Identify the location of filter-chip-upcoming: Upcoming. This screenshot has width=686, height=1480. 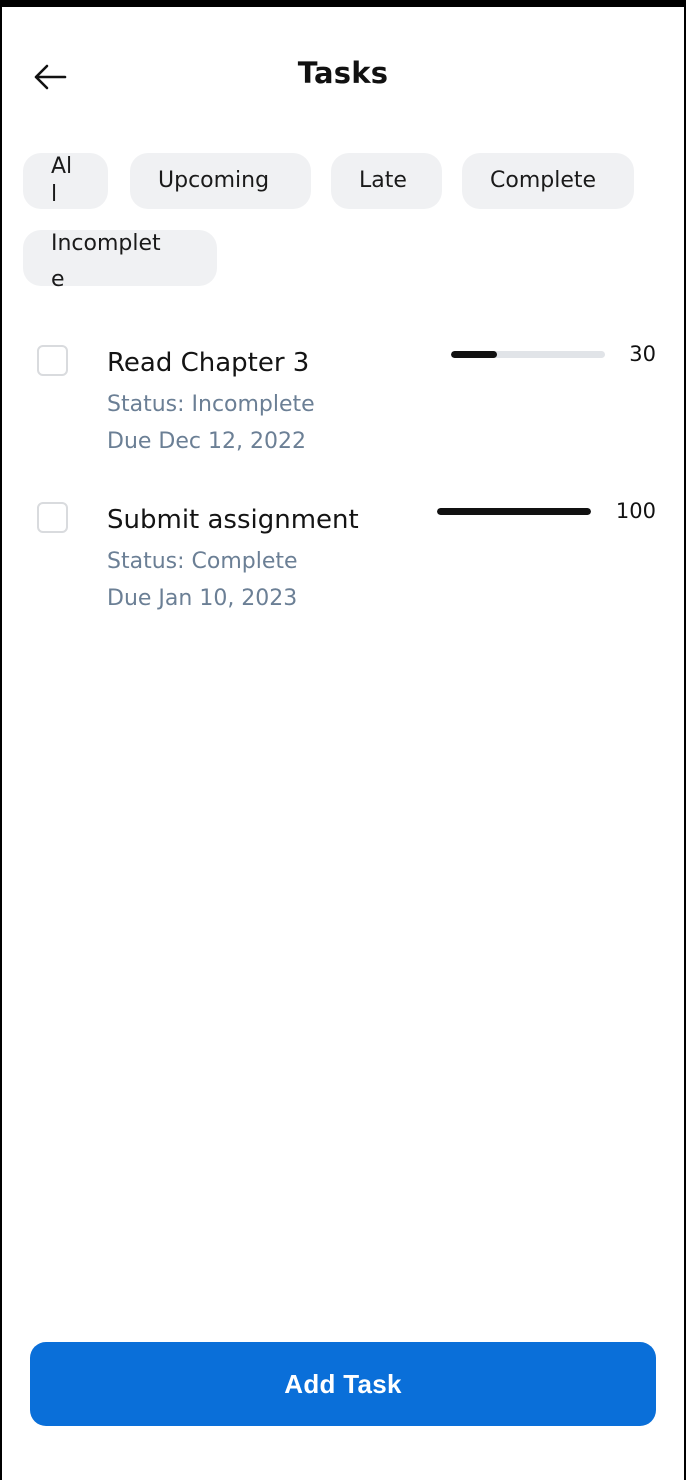
(220, 181).